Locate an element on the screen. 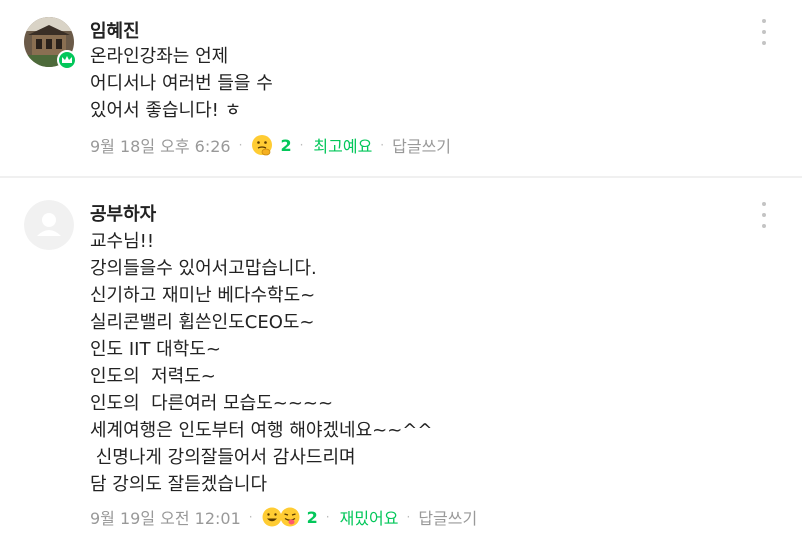 This screenshot has height=546, width=802. reaction-label: 재밌어요 is located at coordinates (369, 517).